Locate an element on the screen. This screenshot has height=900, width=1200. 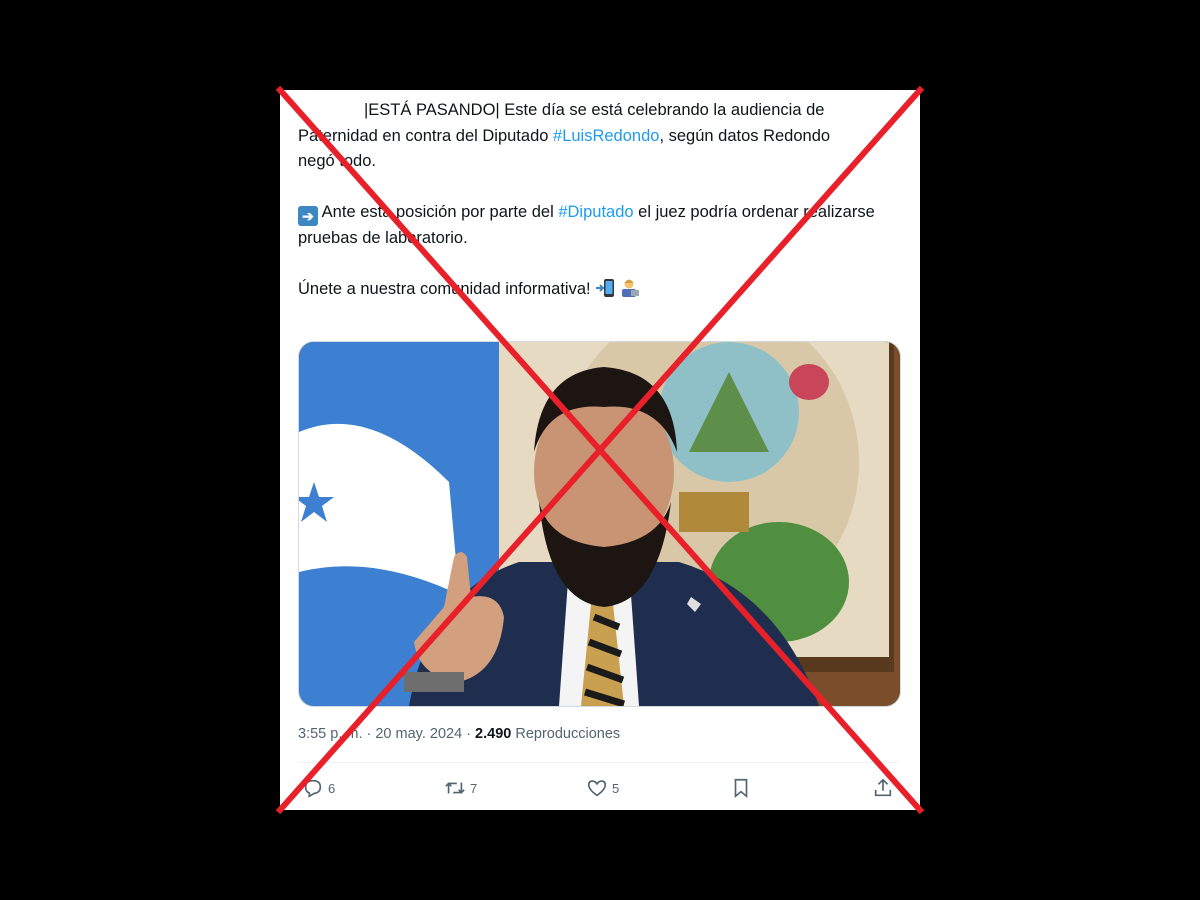
tweet-timestamp: 3:55 p. m. · 20 may. 2024 · is located at coordinates (386, 734).